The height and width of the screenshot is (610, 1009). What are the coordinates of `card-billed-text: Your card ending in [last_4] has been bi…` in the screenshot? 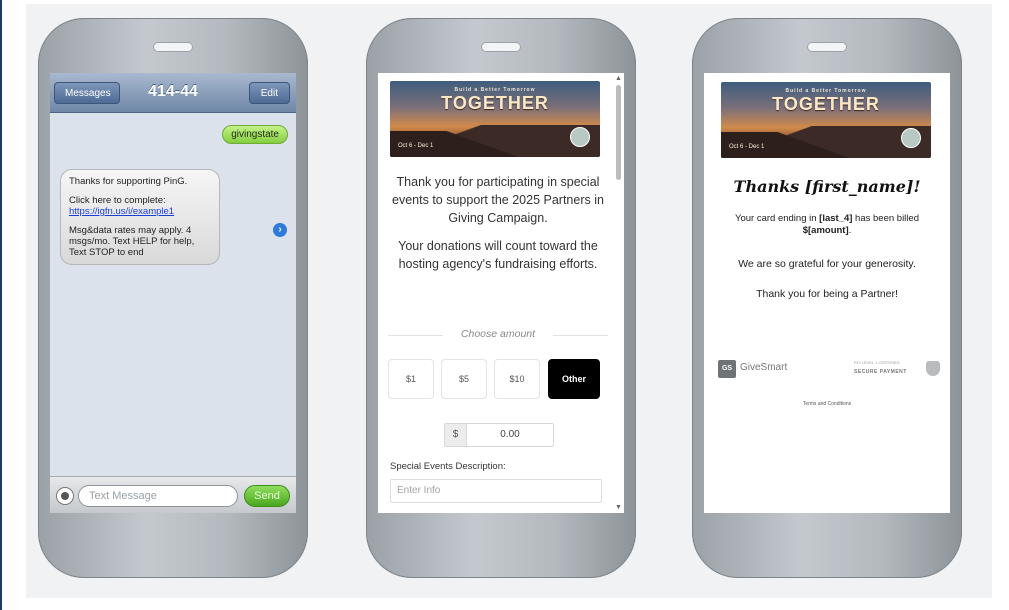 It's located at (827, 224).